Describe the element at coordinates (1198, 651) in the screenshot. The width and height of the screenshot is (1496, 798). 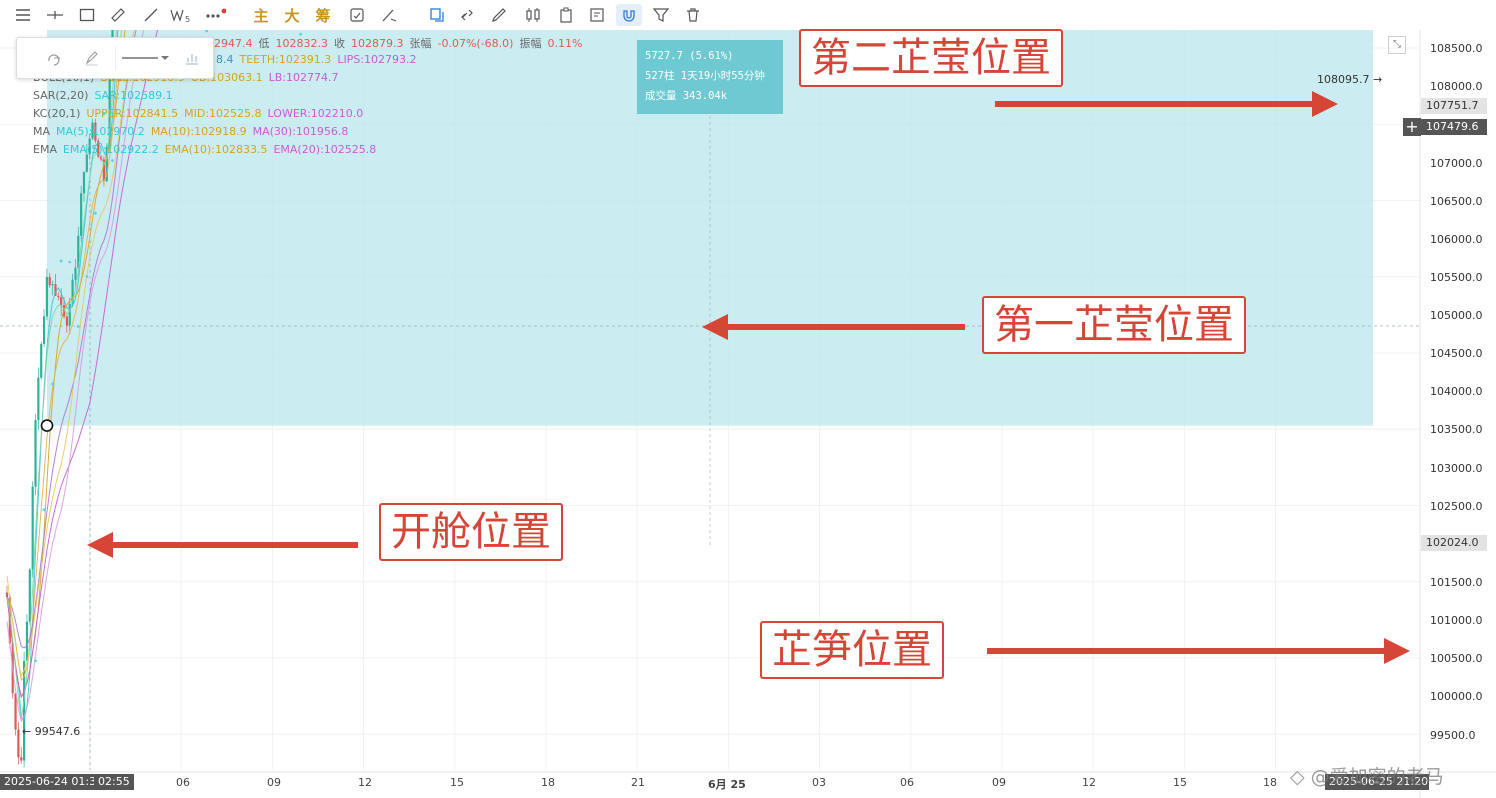
I see `arrow-to-low` at that location.